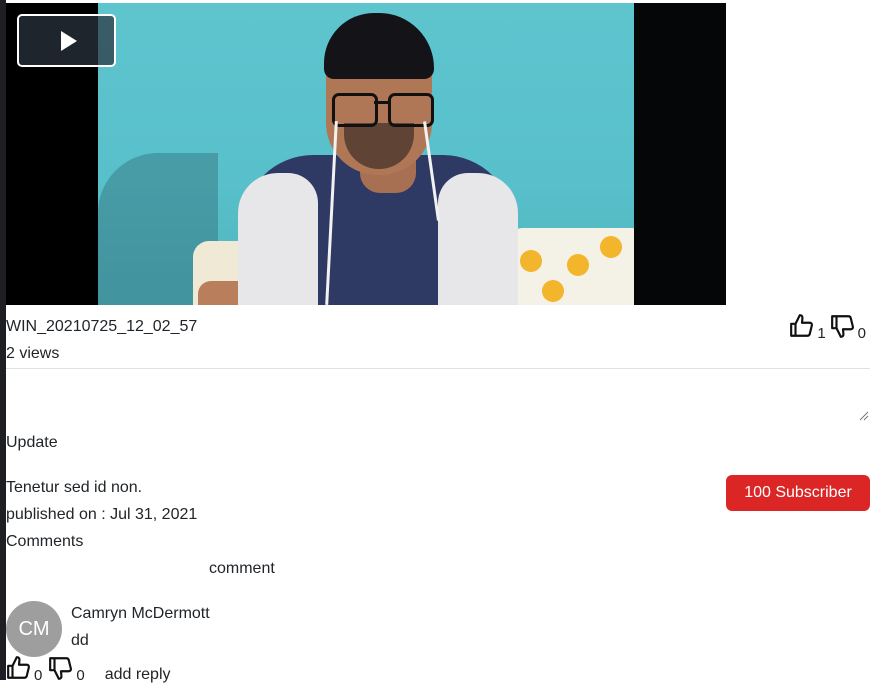 This screenshot has height=684, width=885. Describe the element at coordinates (80, 675) in the screenshot. I see `comment-dislike-count: 0` at that location.